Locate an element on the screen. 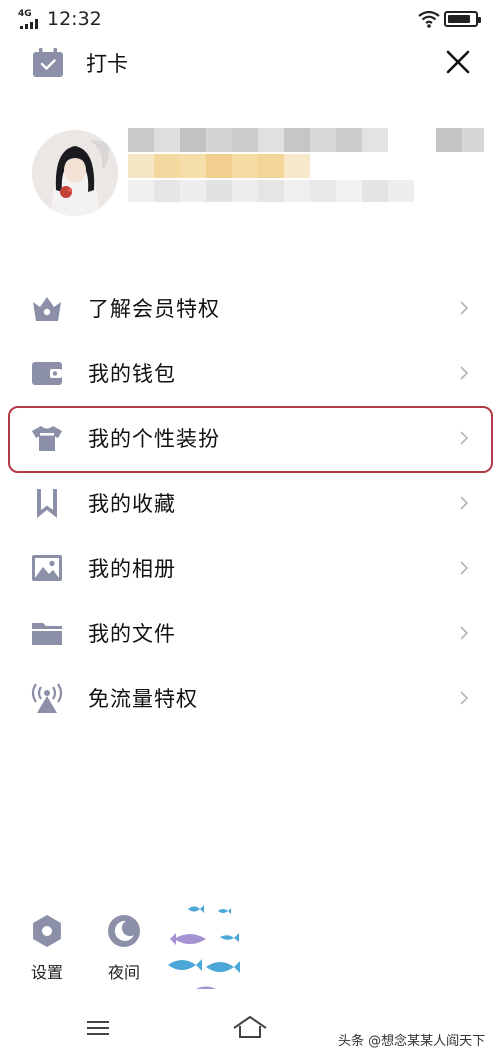 The width and height of the screenshot is (500, 1056). fish-ball-icon is located at coordinates (205, 945).